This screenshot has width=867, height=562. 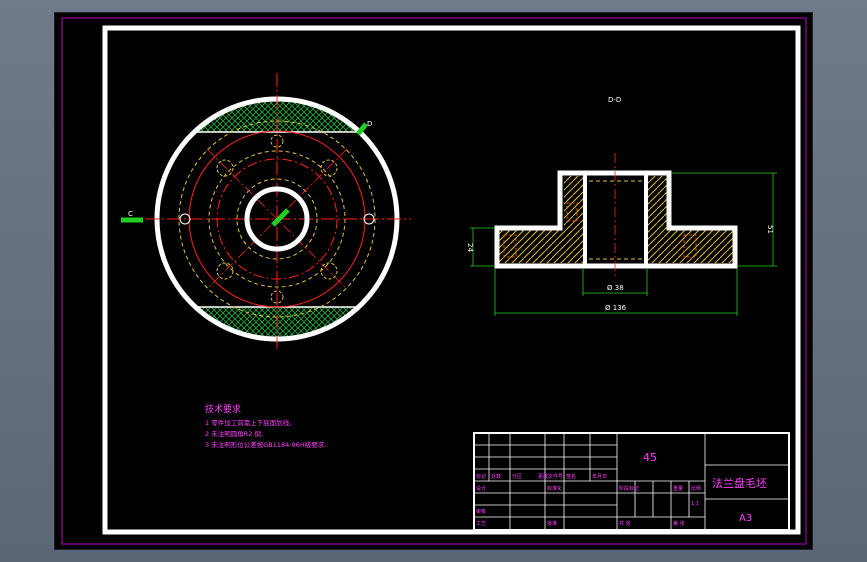 I want to click on marker-c-label: C, so click(x=130, y=214).